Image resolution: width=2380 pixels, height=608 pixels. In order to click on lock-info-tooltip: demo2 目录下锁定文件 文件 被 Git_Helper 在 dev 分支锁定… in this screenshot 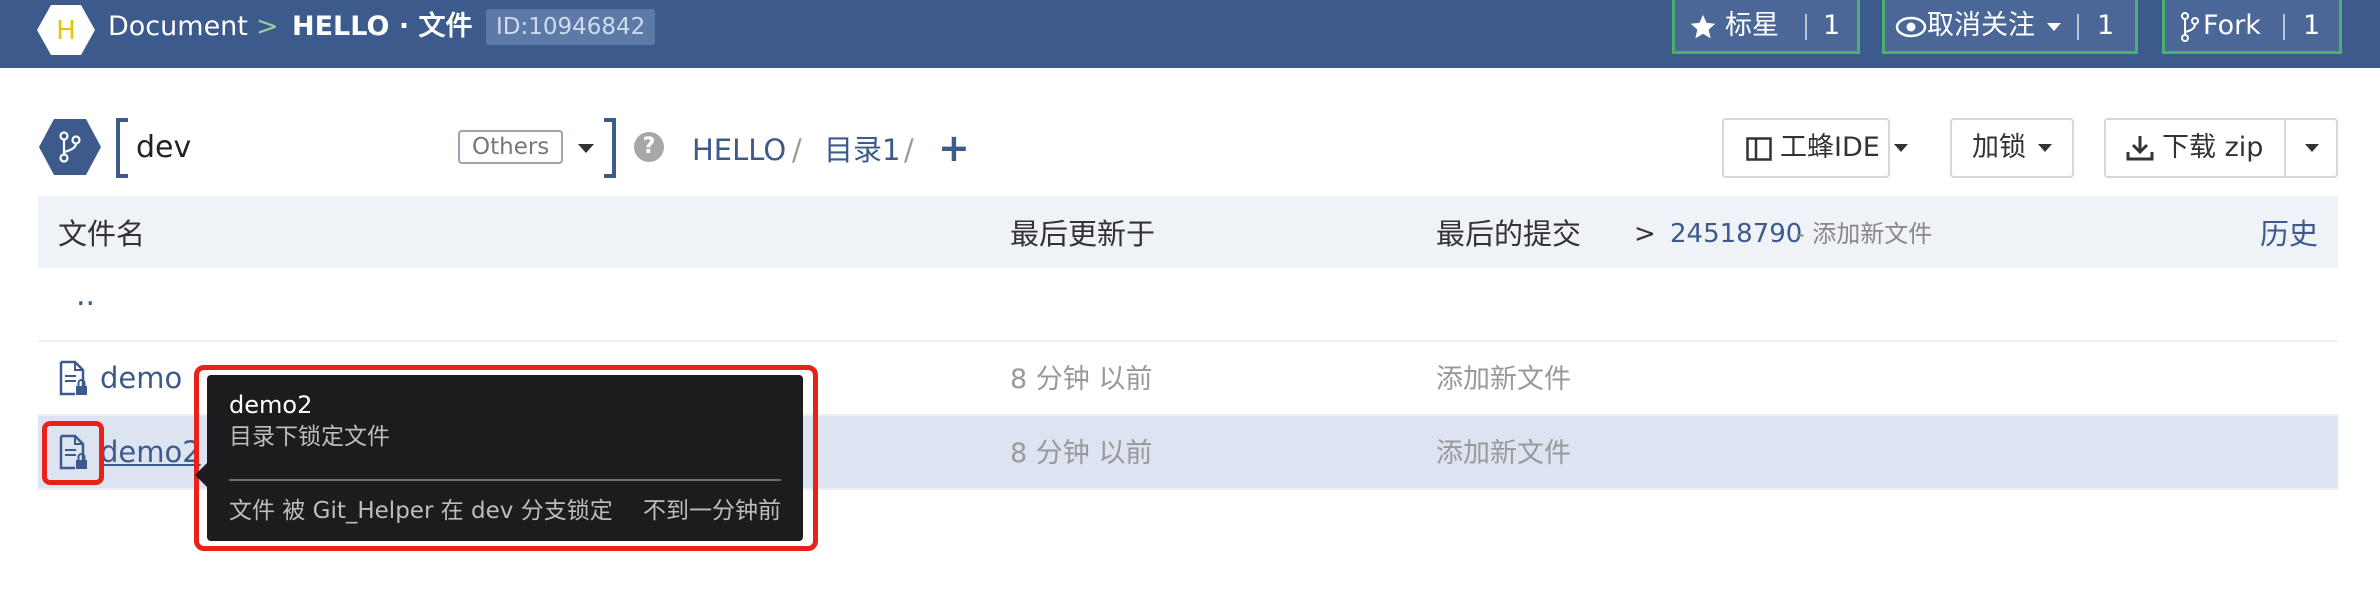, I will do `click(499, 458)`.